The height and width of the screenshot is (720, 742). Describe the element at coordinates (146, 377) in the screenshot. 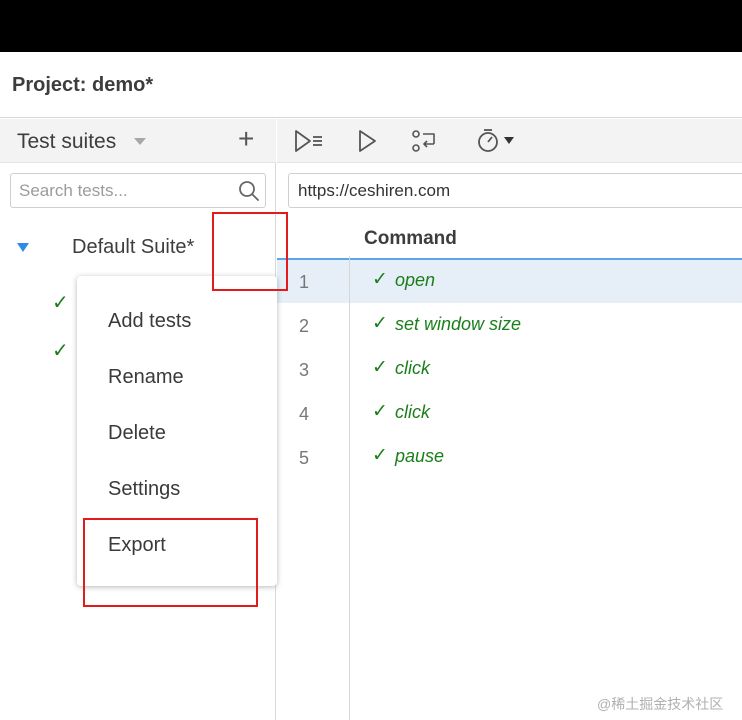

I see `menu-item-rename: Rename` at that location.